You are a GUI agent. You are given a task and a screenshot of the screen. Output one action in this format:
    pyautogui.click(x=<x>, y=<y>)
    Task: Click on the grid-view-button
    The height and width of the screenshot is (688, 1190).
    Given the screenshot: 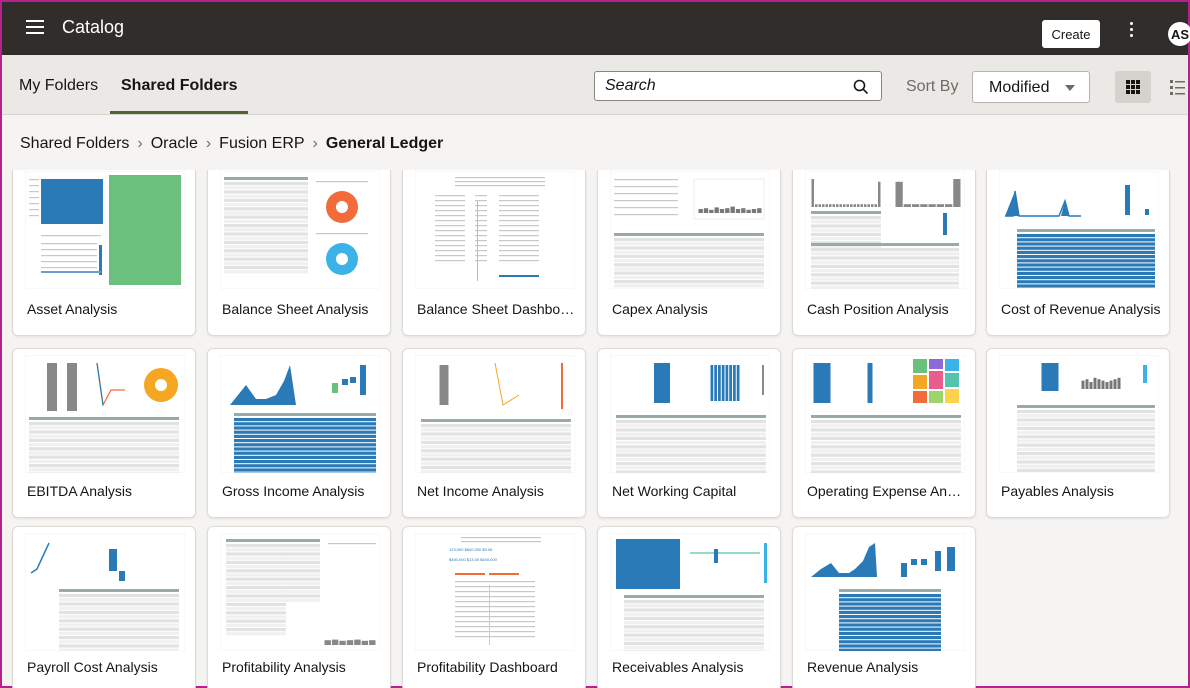 What is the action you would take?
    pyautogui.click(x=1133, y=87)
    